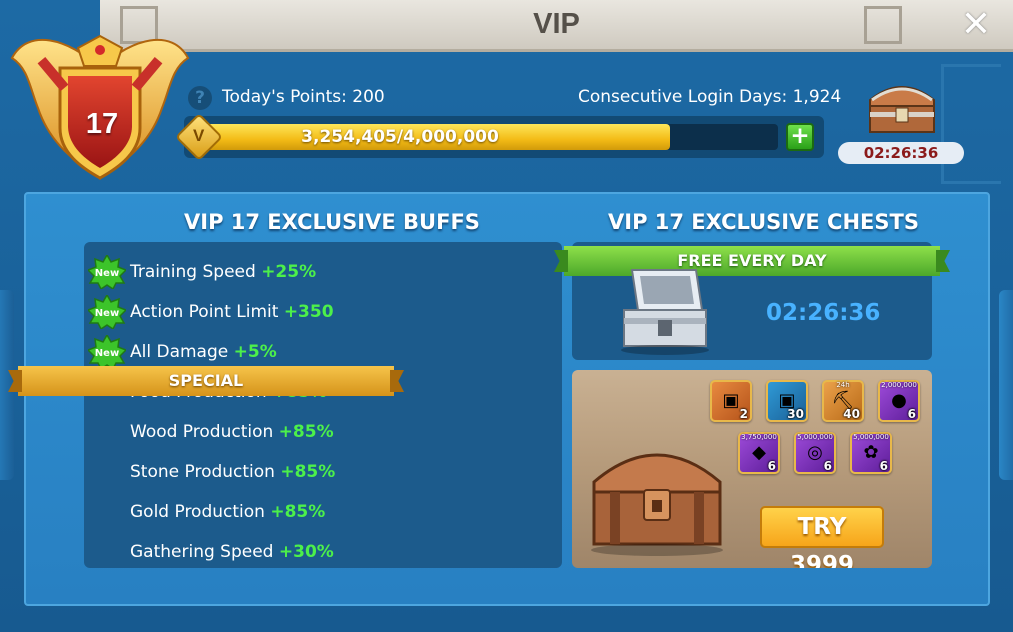 This screenshot has width=1013, height=632. I want to click on list-item: Wood Production +85%, so click(323, 433).